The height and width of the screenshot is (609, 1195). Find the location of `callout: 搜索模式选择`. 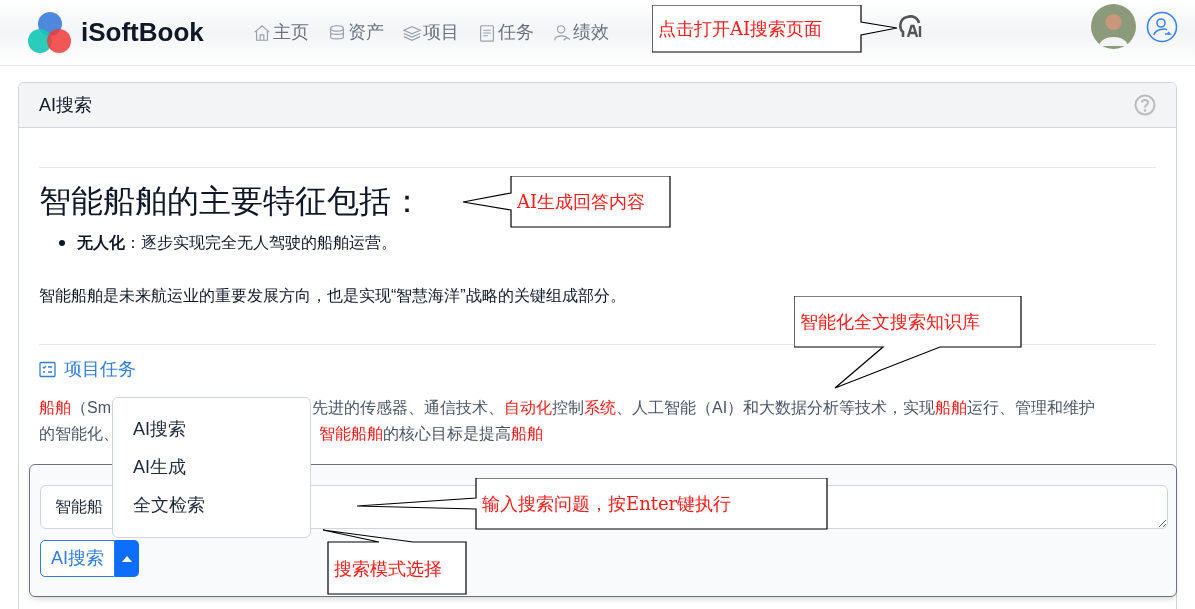

callout: 搜索模式选择 is located at coordinates (394, 562).